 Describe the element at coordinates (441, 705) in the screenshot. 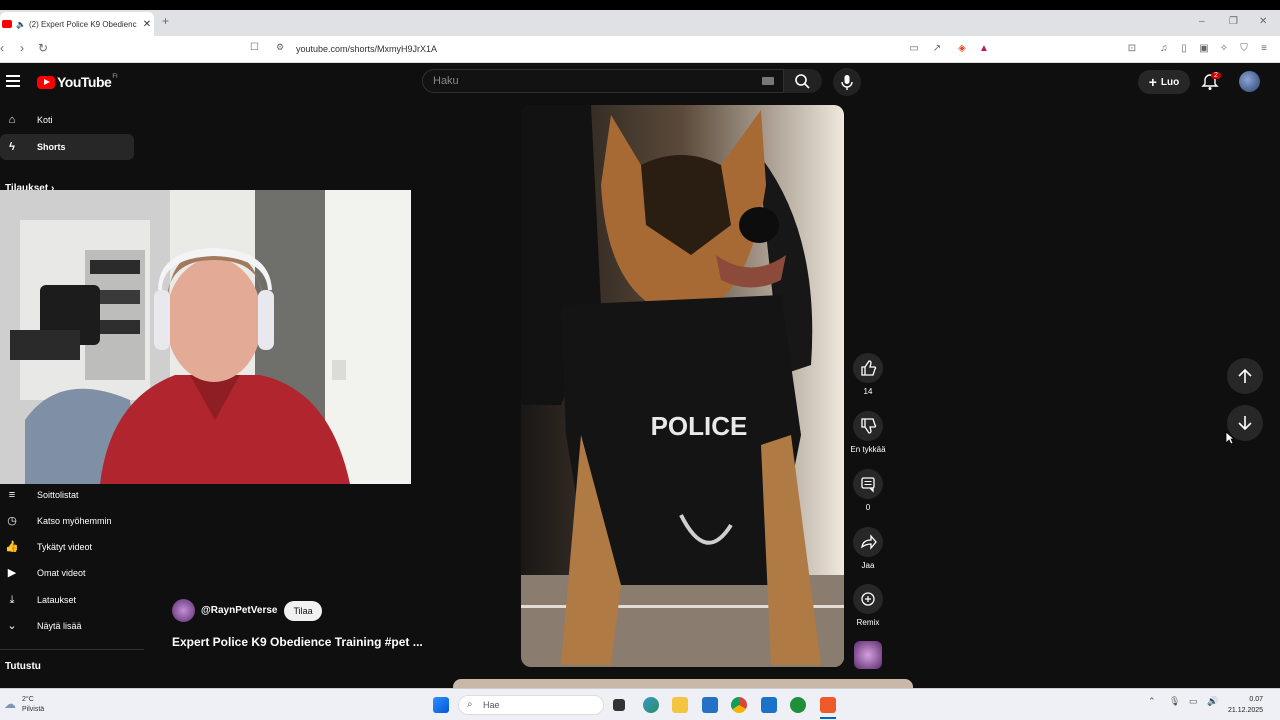

I see `windows-start-icon` at that location.